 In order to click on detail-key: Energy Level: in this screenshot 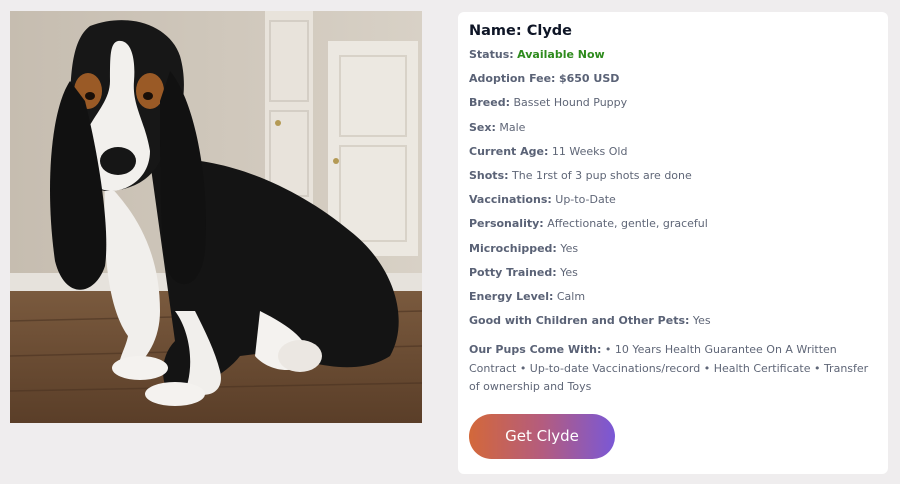, I will do `click(511, 296)`.